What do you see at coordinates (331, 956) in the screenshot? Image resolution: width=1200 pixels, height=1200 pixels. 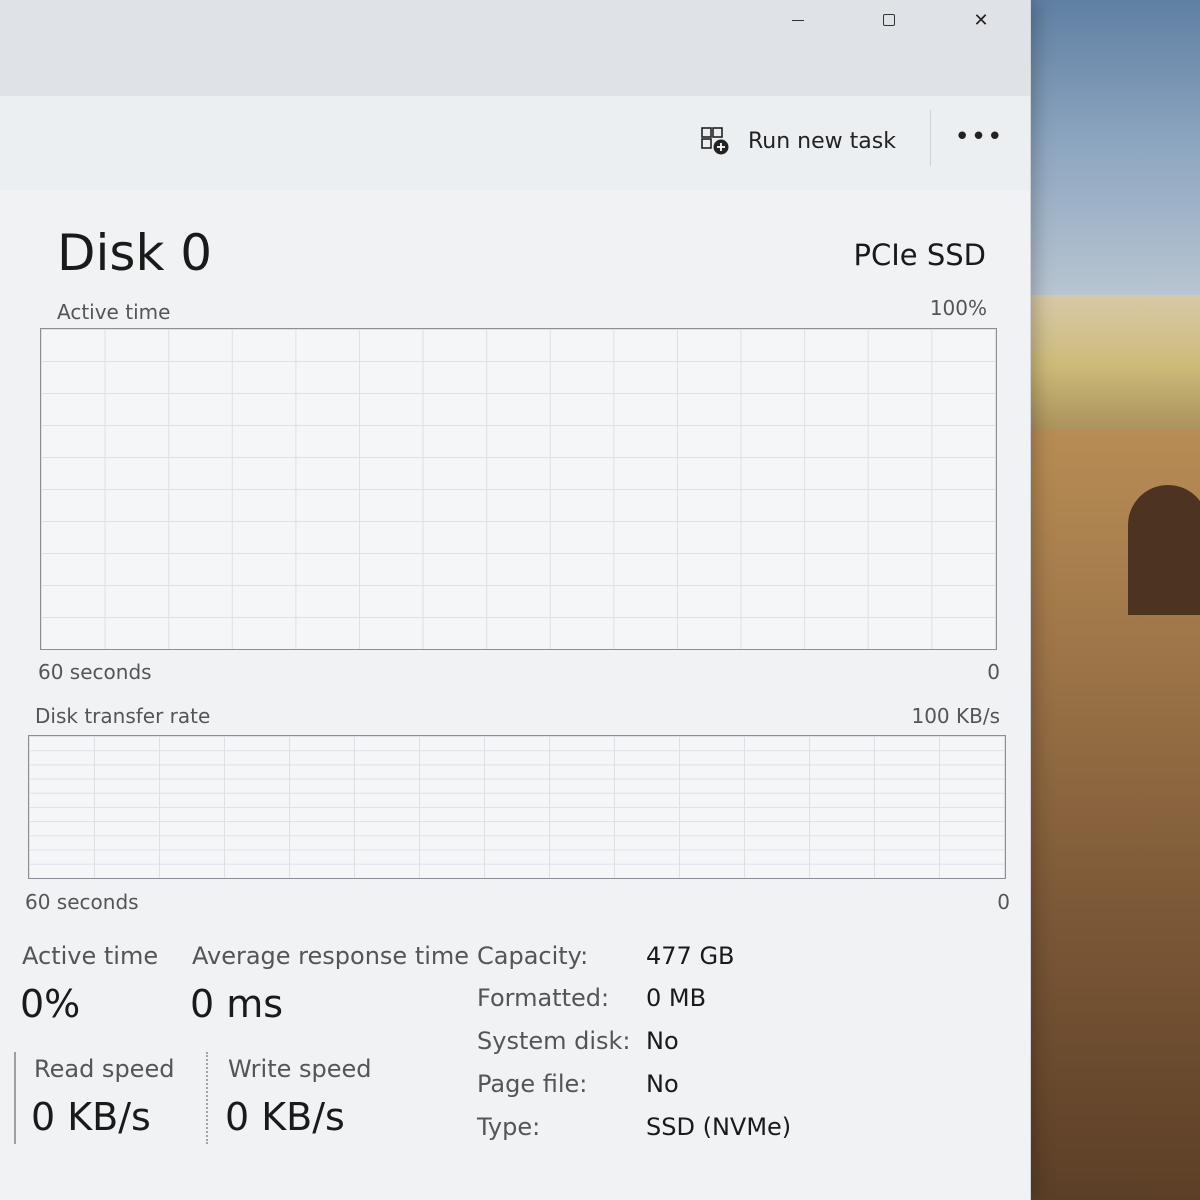 I see `avg-response-stat-label: Average response time` at bounding box center [331, 956].